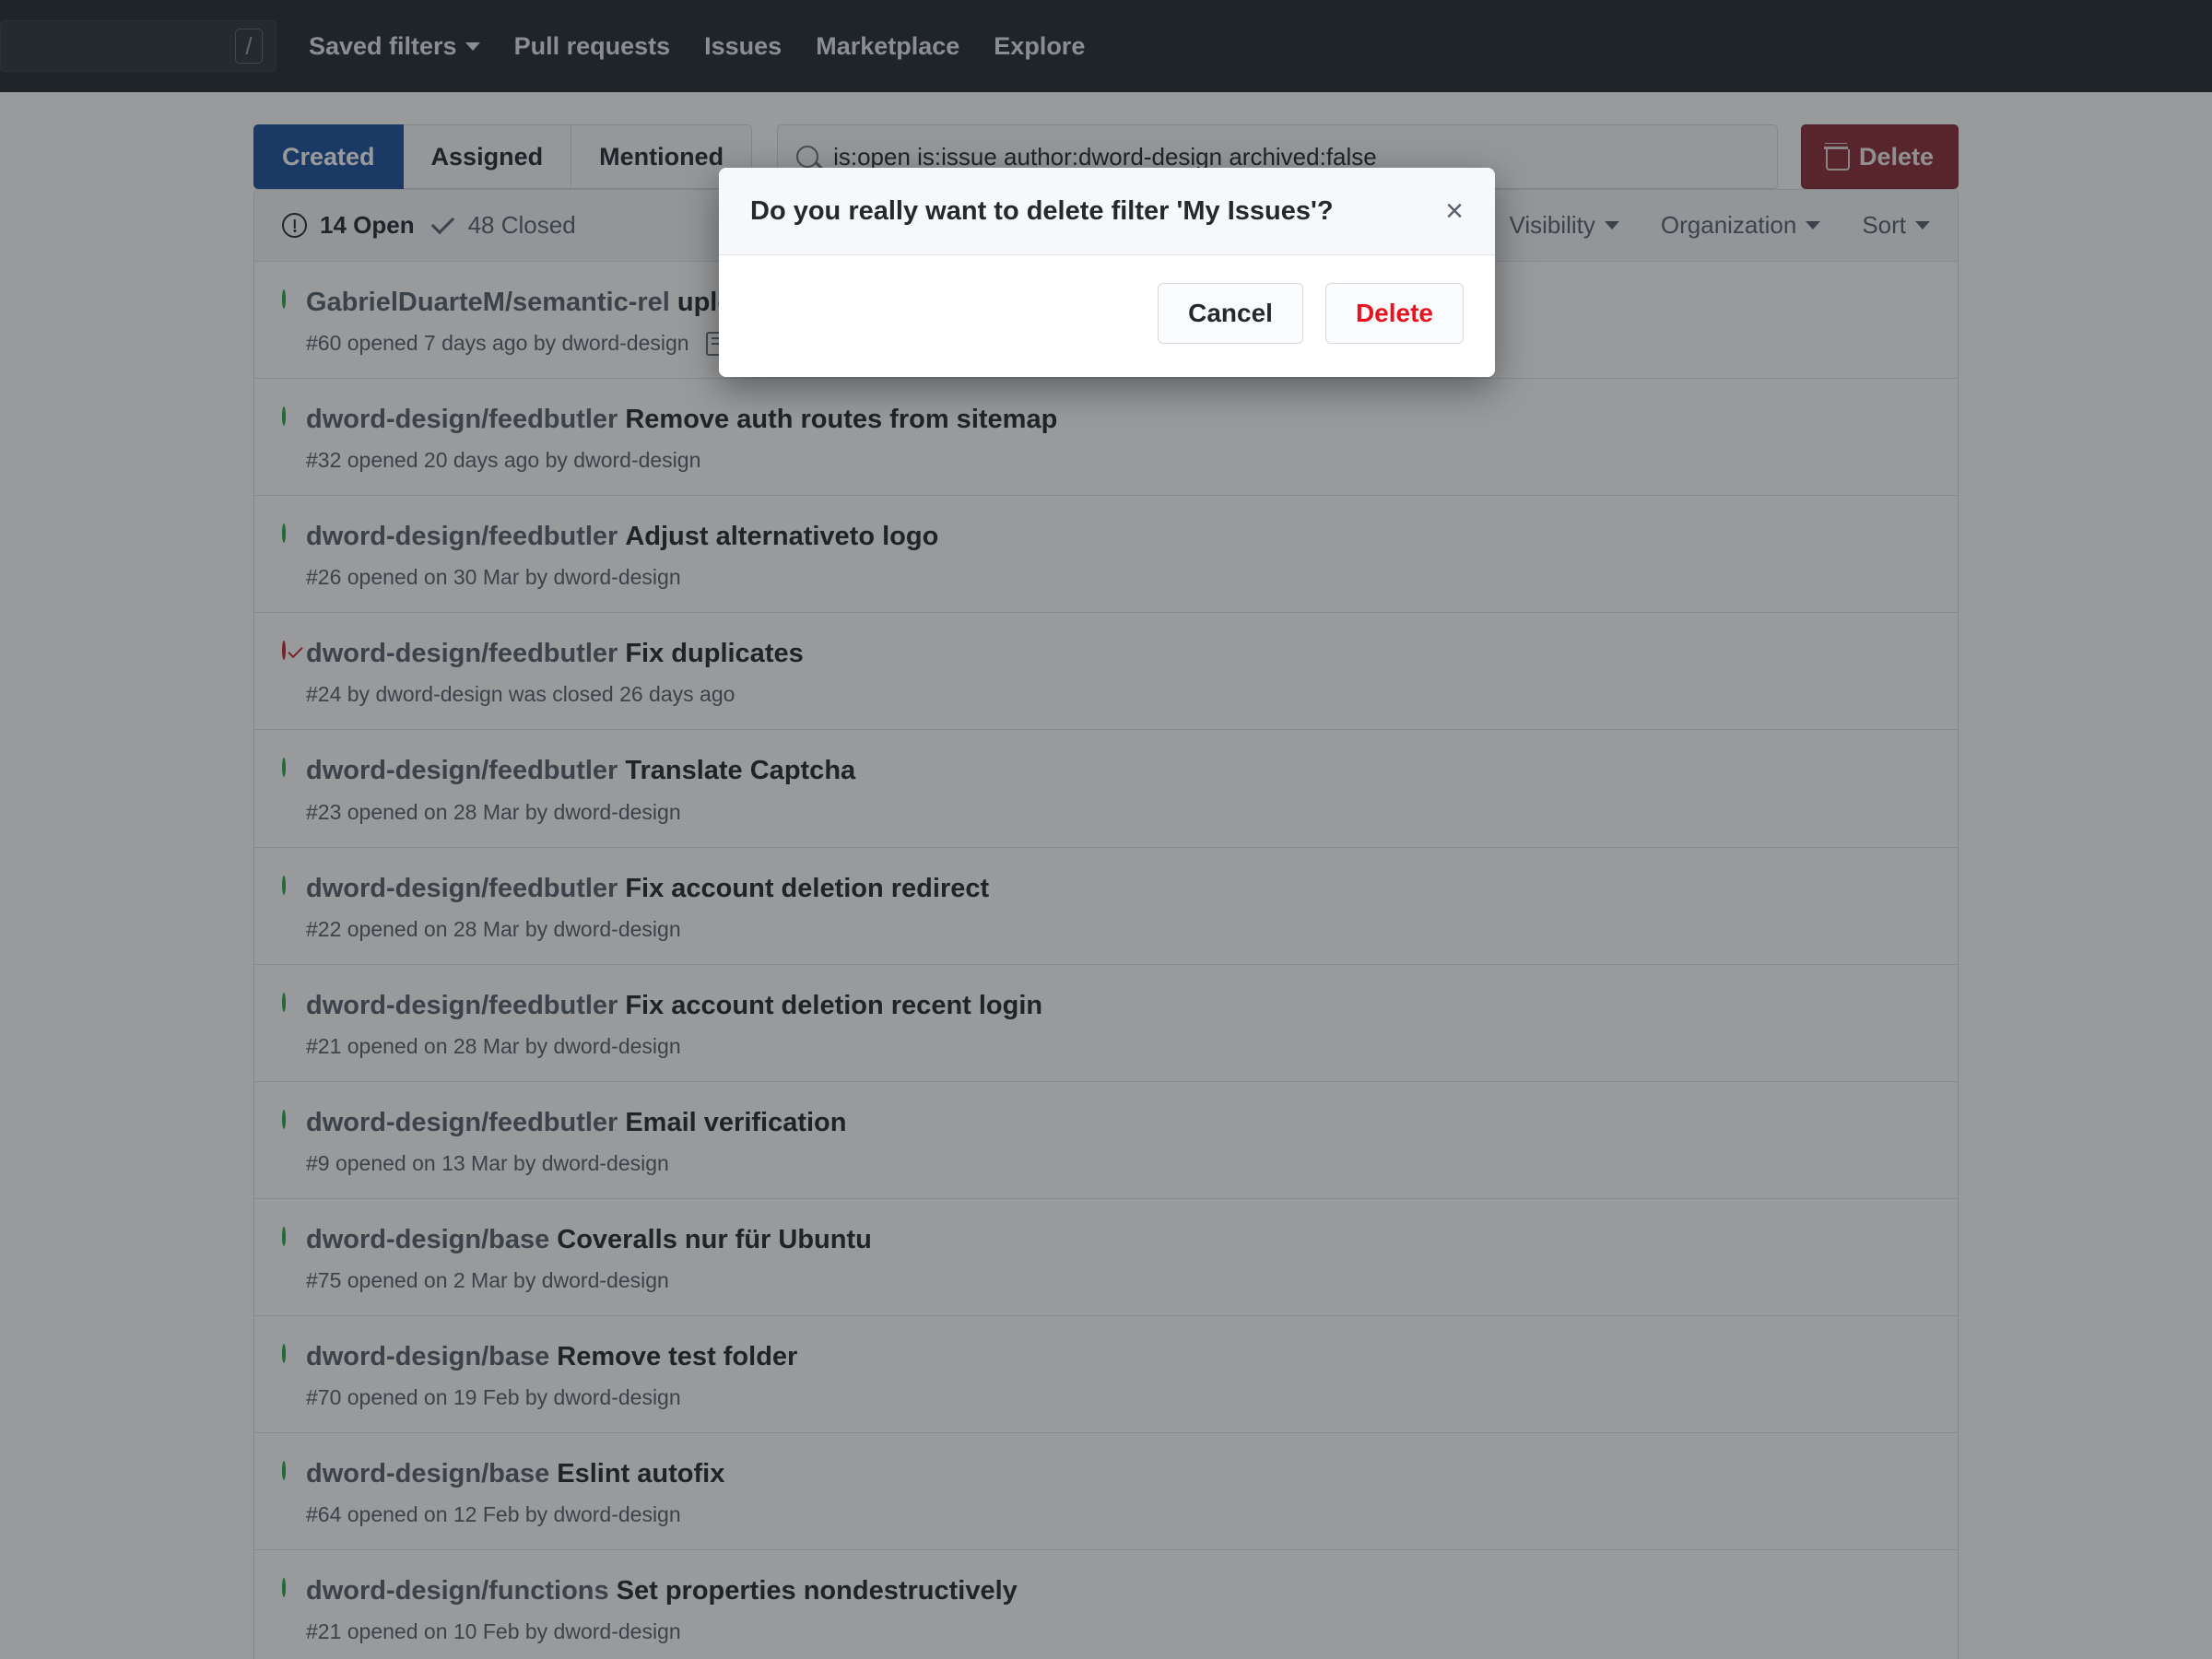  I want to click on cancel-button: Cancel, so click(1230, 313).